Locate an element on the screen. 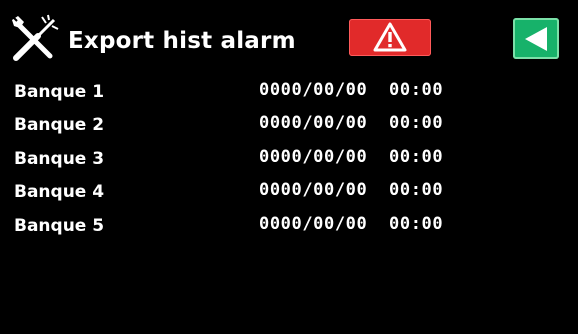 The width and height of the screenshot is (578, 334). back-arrow-icon is located at coordinates (536, 39).